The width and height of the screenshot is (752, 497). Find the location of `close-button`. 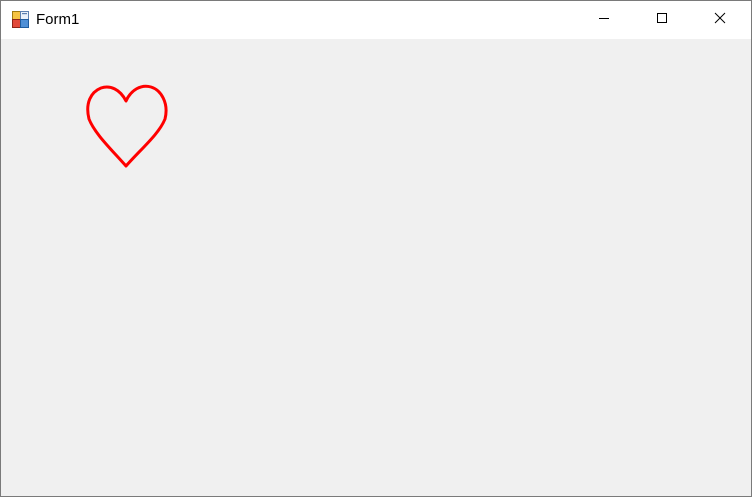

close-button is located at coordinates (720, 20).